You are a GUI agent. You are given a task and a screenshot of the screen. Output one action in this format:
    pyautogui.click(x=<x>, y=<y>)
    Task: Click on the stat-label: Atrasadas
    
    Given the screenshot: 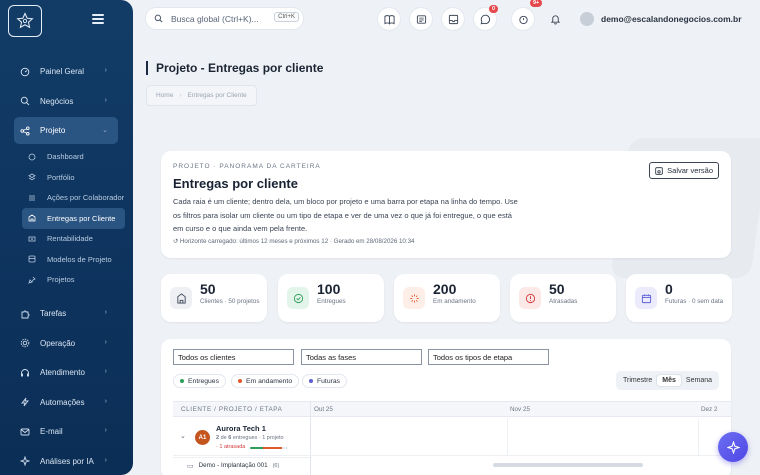 What is the action you would take?
    pyautogui.click(x=563, y=301)
    